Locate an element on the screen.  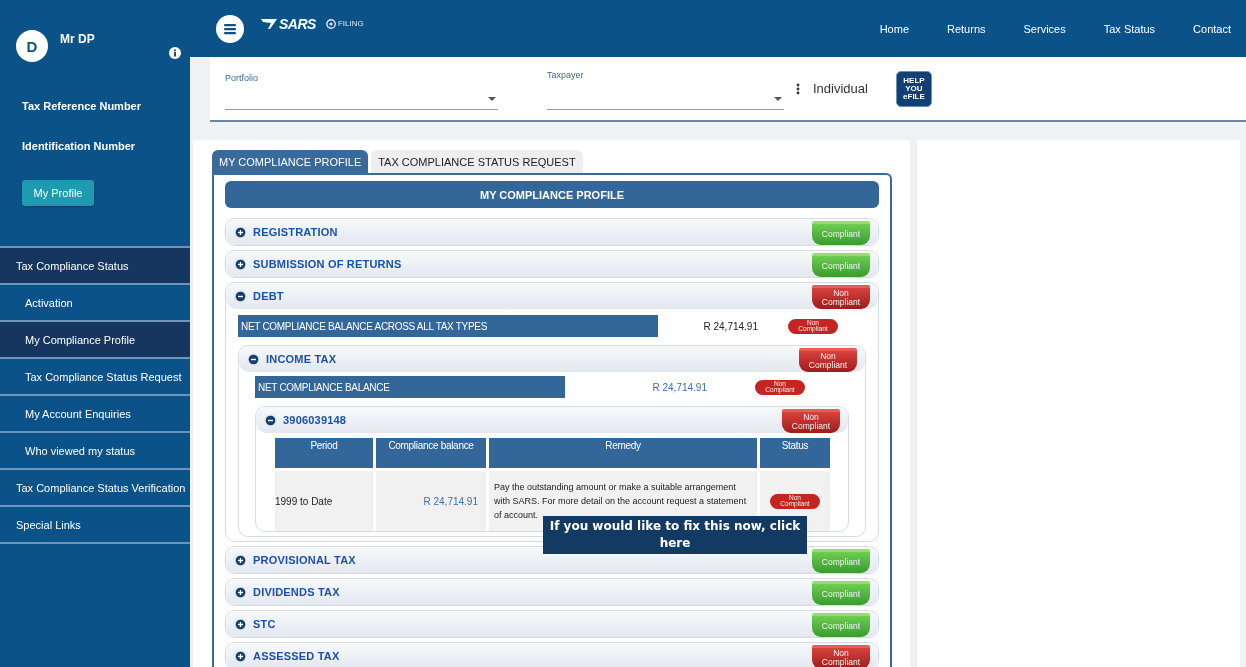
accordion-header: DEBT Non Compliant is located at coordinates (552, 296).